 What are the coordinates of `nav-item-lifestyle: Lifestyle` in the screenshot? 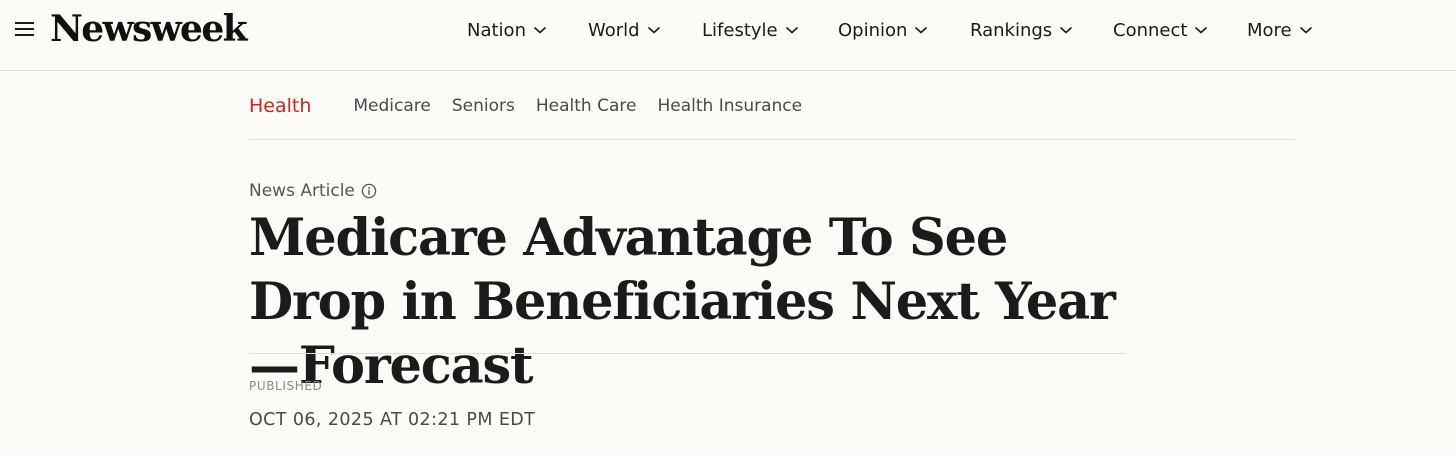 It's located at (750, 30).